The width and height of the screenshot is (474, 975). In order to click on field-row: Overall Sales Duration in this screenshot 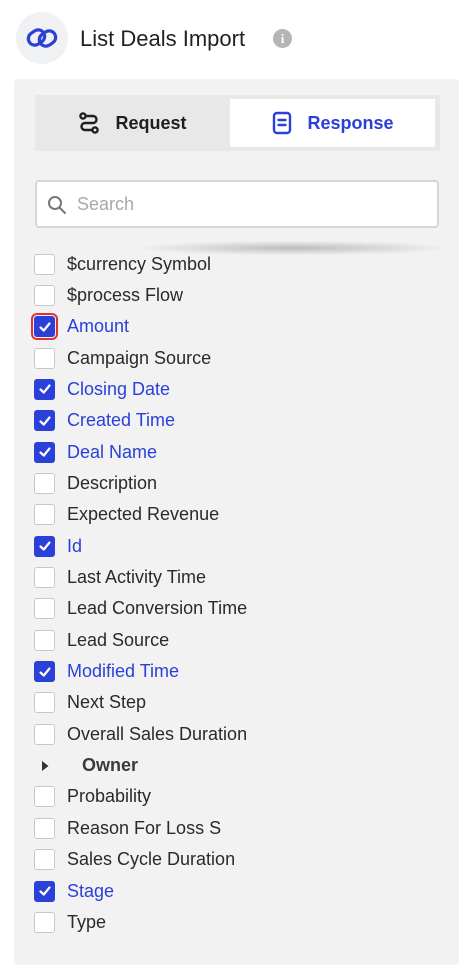, I will do `click(234, 734)`.